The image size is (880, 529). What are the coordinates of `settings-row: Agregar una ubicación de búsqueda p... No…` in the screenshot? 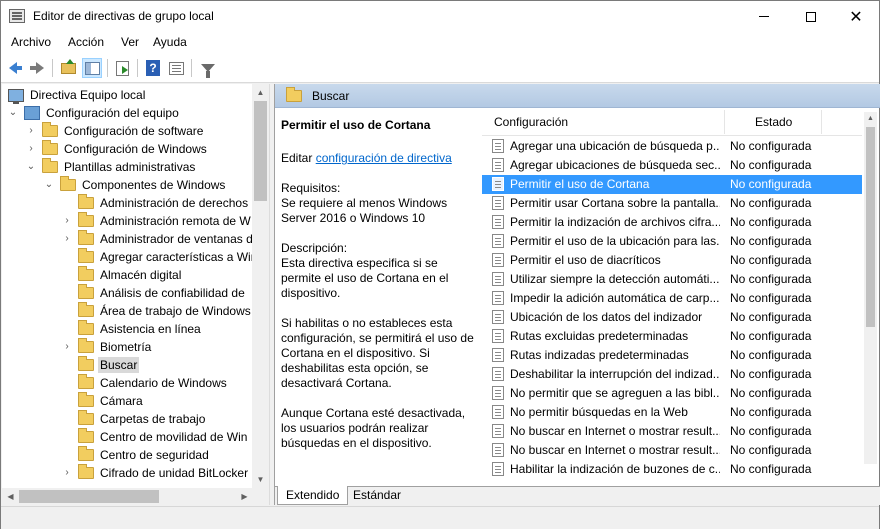 It's located at (672, 146).